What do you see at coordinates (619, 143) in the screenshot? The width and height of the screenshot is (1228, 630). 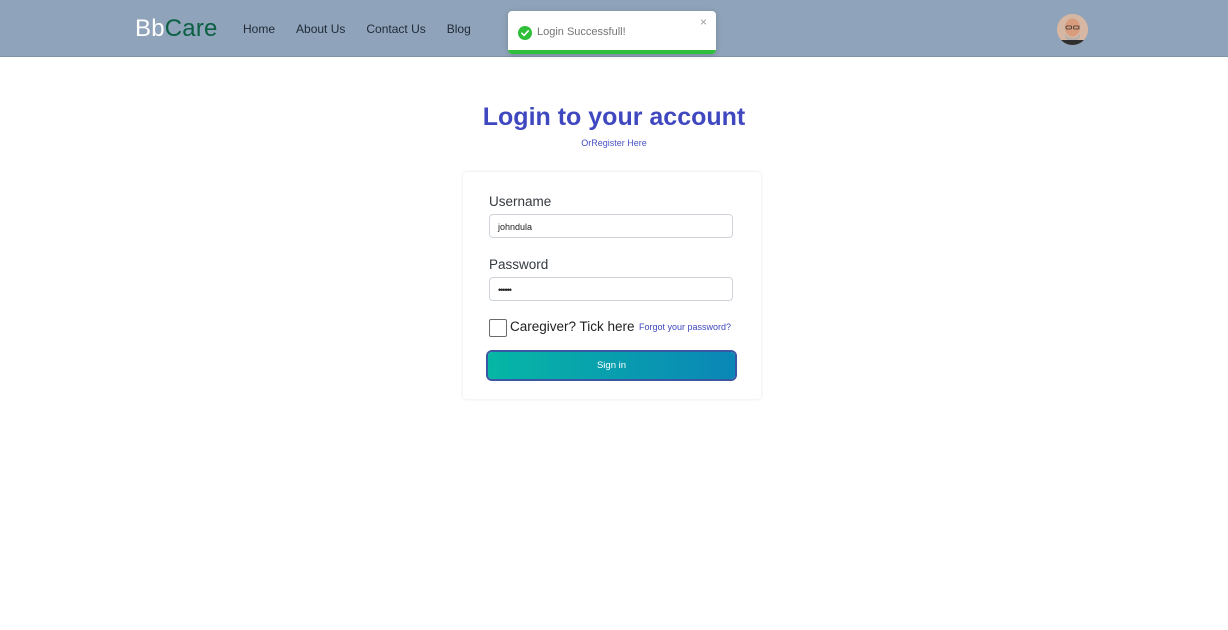 I see `register-link: Register Here` at bounding box center [619, 143].